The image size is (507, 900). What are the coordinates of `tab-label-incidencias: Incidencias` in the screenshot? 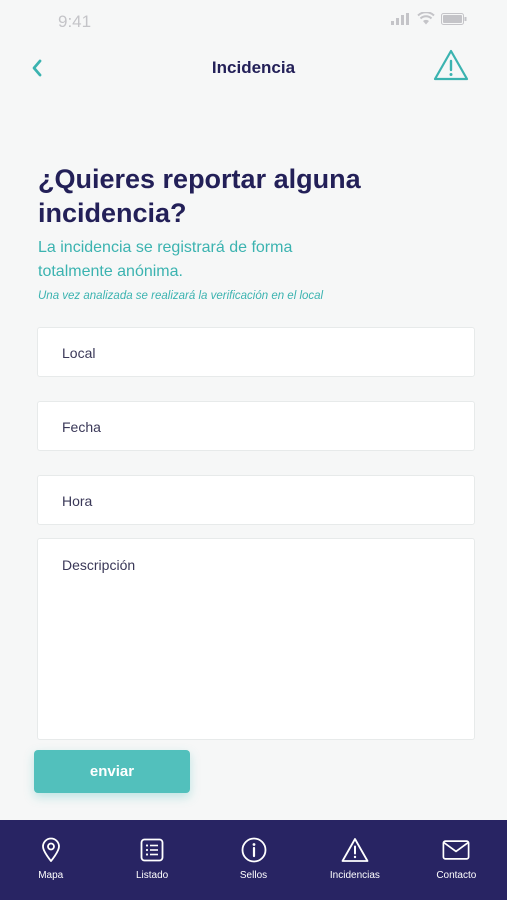 It's located at (354, 875).